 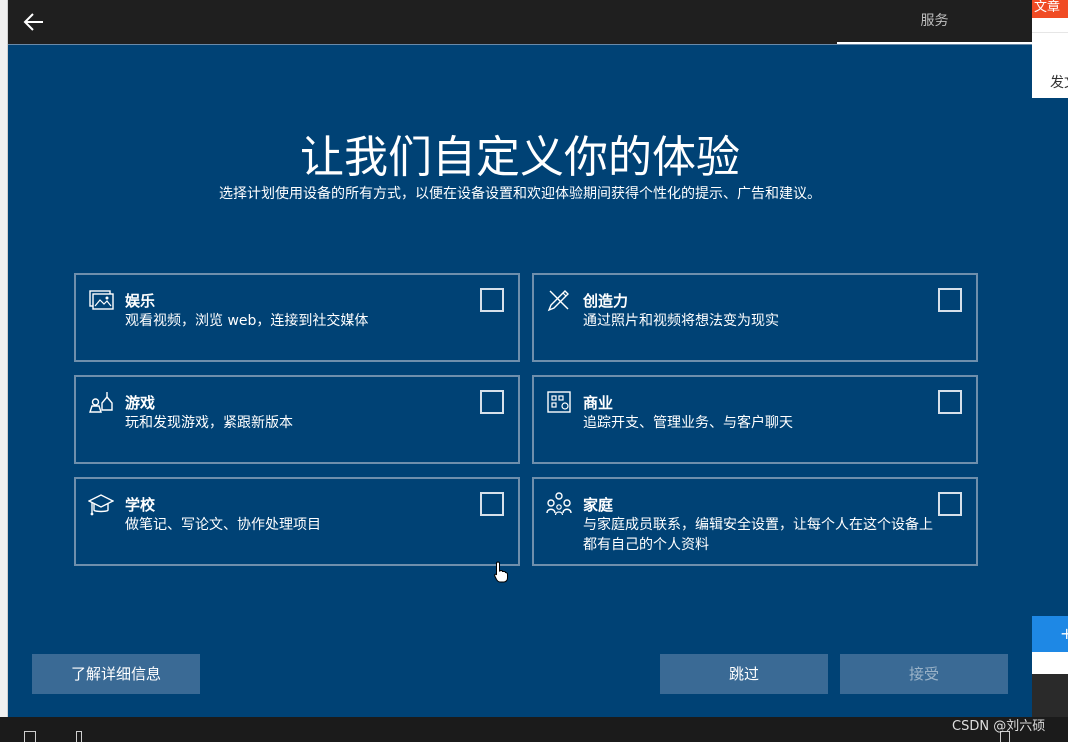 What do you see at coordinates (598, 505) in the screenshot?
I see `card-title: 家庭` at bounding box center [598, 505].